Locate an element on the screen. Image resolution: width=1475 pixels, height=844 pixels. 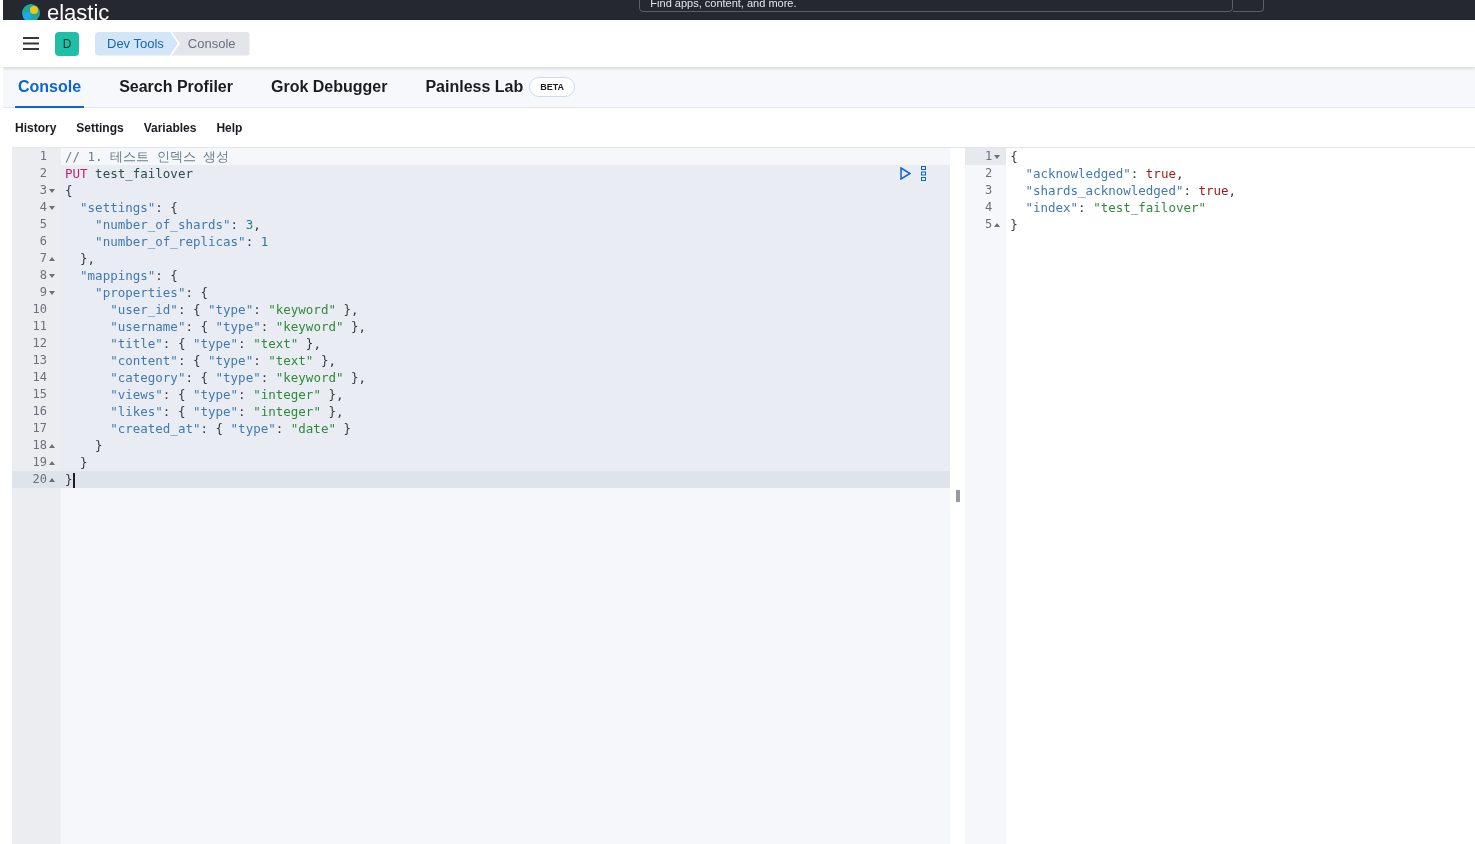
code-line: "user_id": { "type": "keyword" }, is located at coordinates (234, 309).